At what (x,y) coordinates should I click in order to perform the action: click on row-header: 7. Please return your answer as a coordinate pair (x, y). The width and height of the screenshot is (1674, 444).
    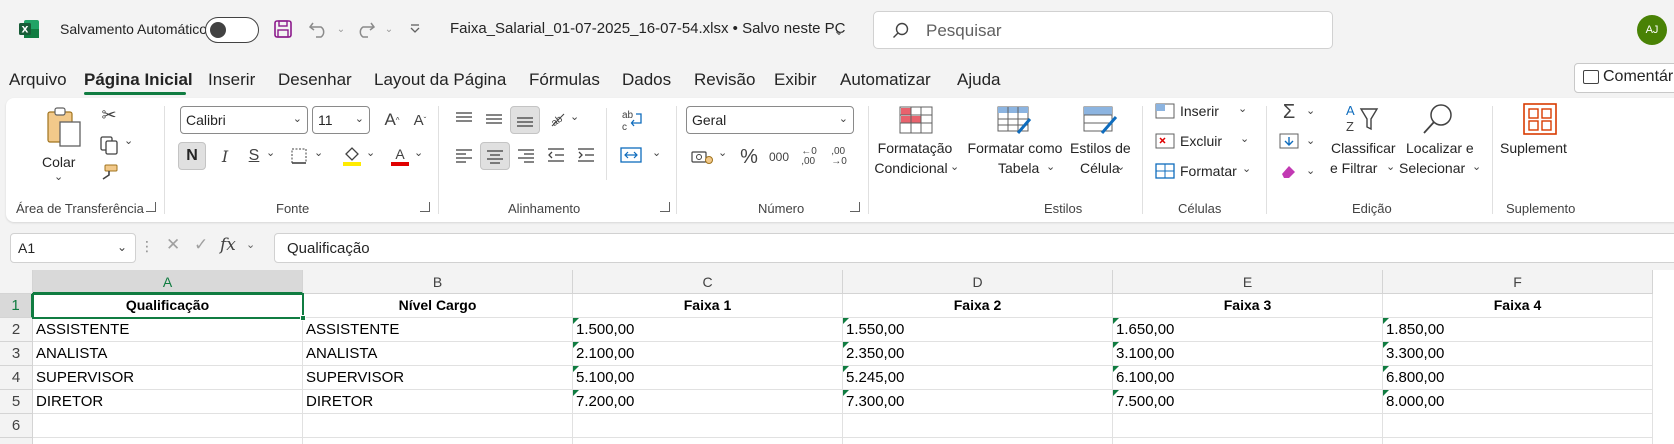
    Looking at the image, I should click on (16, 441).